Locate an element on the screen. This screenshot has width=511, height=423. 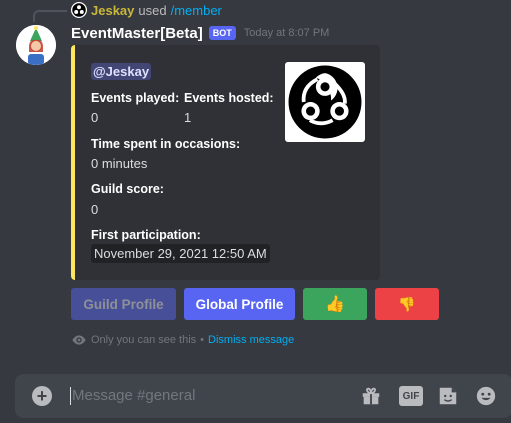
message-timestamp: Today at 8:07 PM is located at coordinates (287, 33).